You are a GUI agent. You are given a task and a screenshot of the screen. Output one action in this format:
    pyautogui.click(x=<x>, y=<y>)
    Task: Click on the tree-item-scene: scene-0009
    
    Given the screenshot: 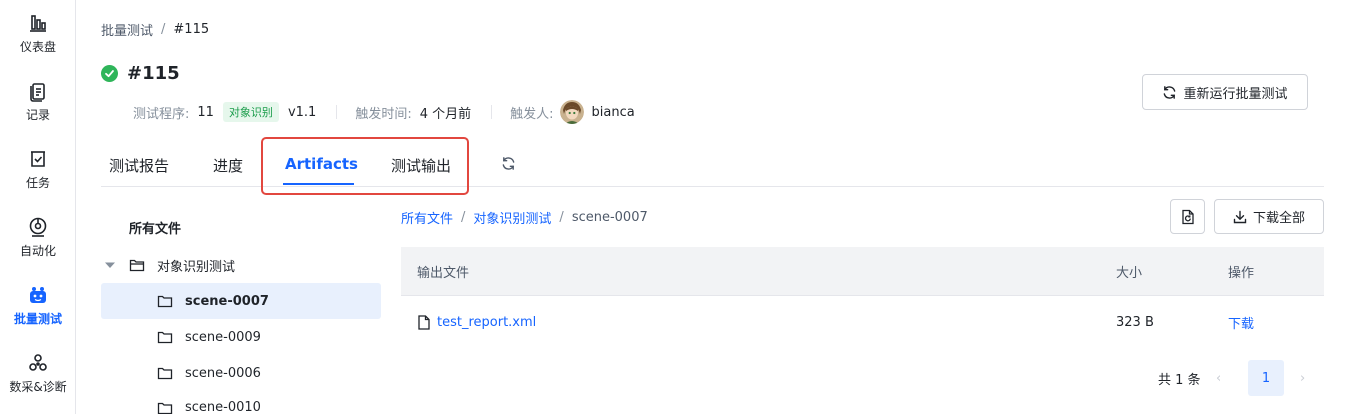 What is the action you would take?
    pyautogui.click(x=241, y=337)
    